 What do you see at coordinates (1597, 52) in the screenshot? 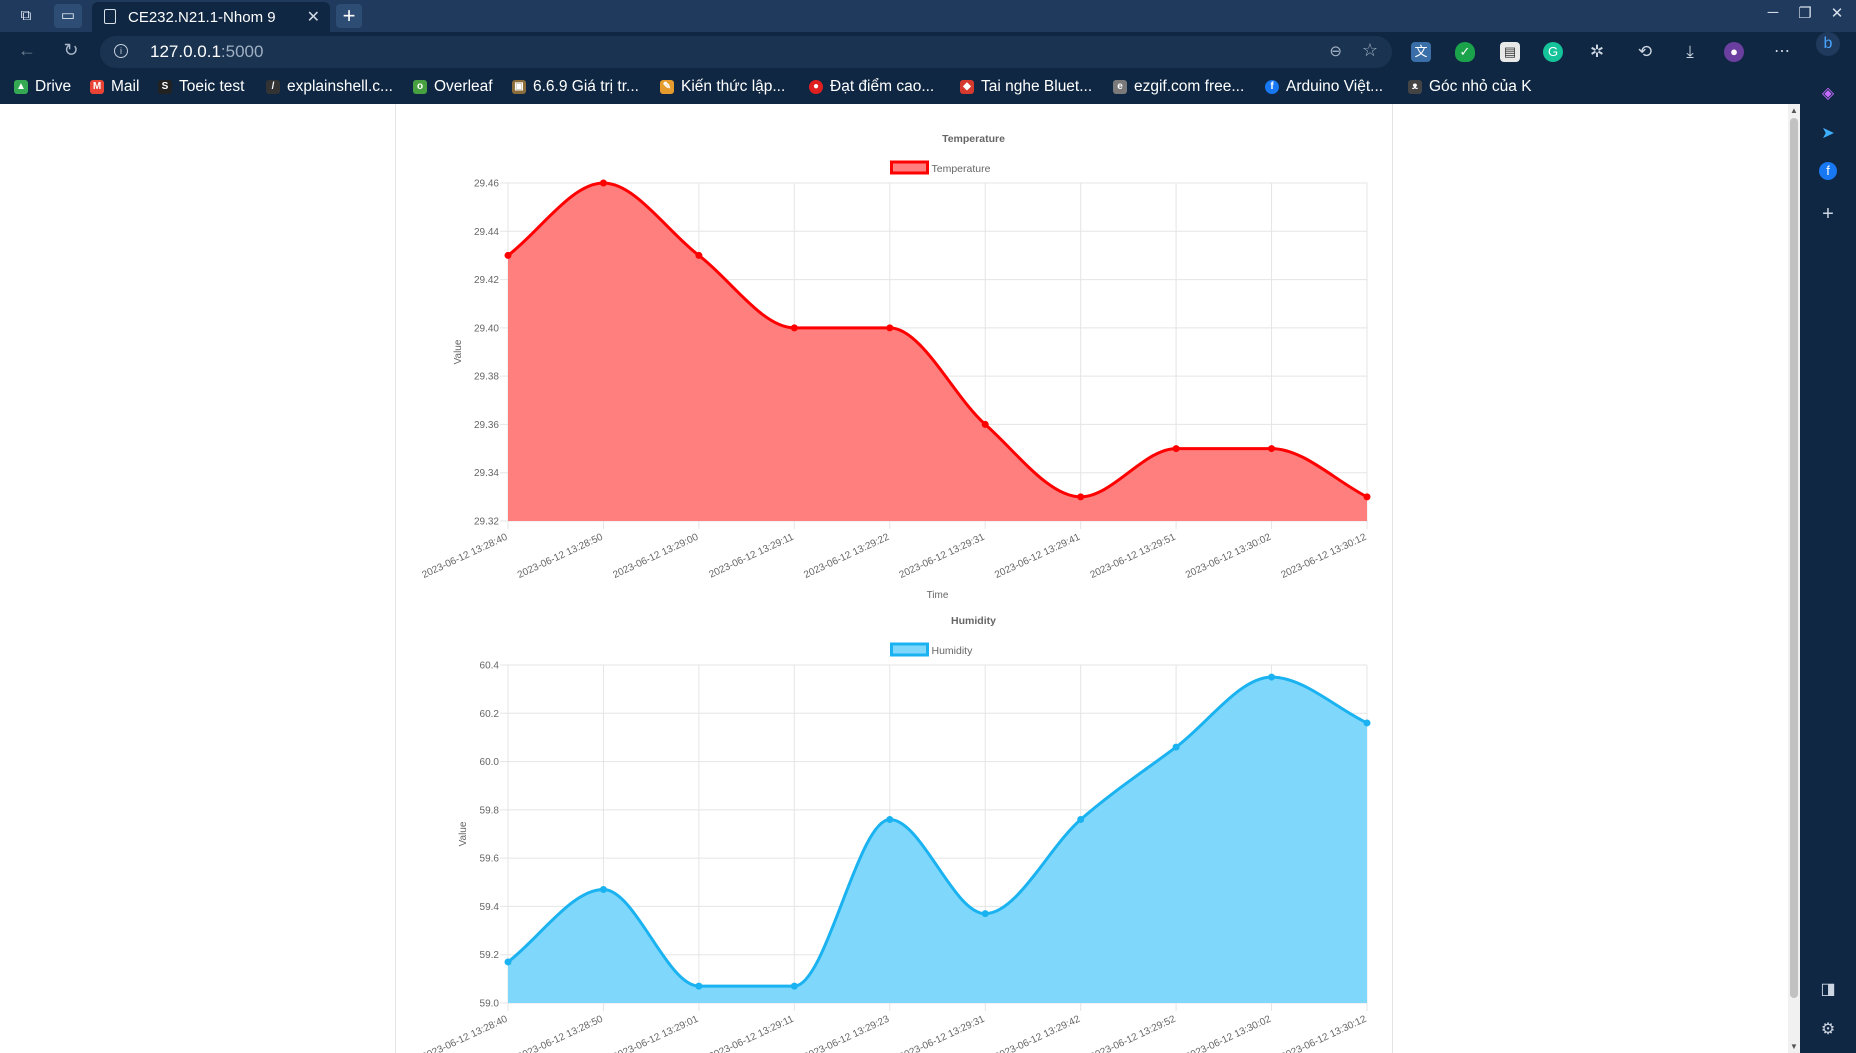
I see `extensions-icon: ✲` at bounding box center [1597, 52].